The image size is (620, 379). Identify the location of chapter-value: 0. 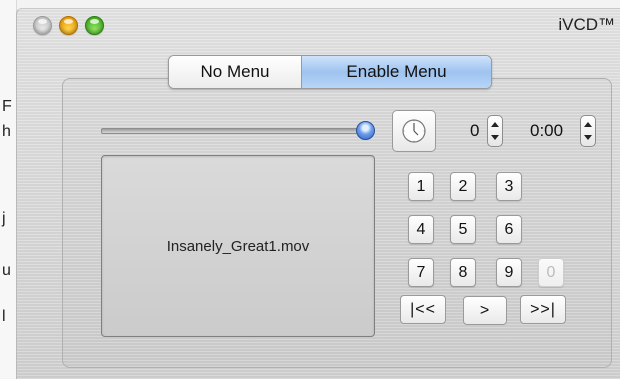
(475, 130).